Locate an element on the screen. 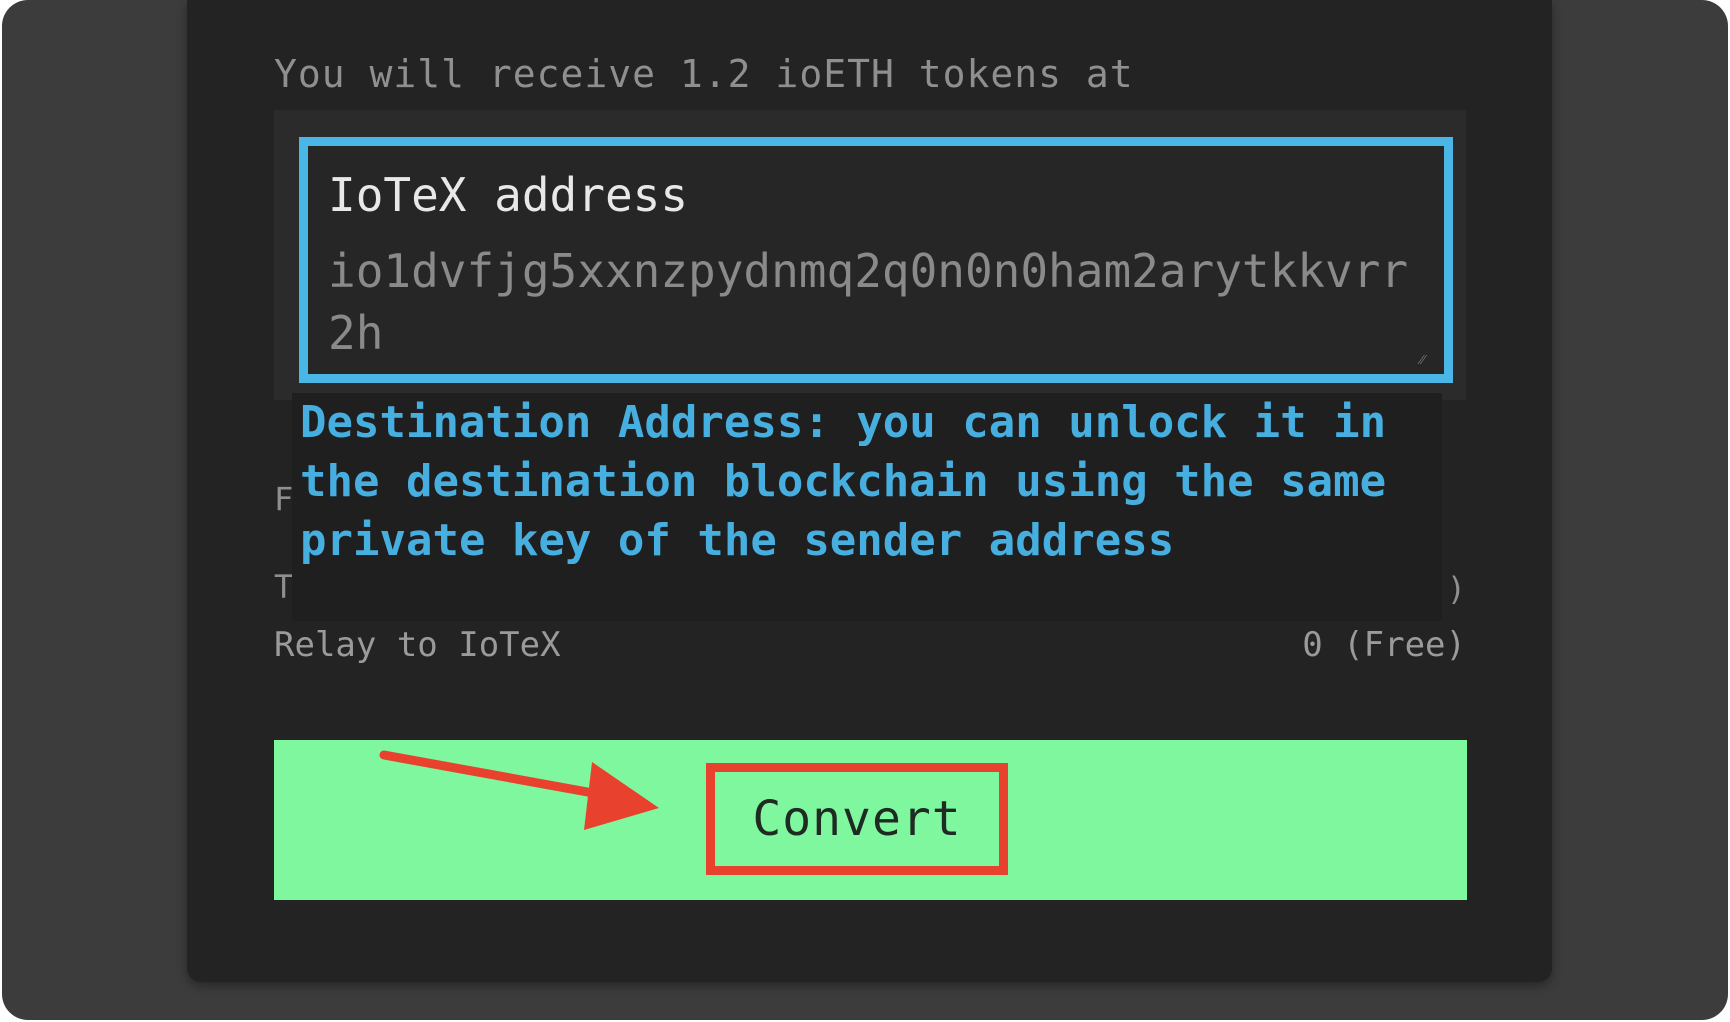 This screenshot has height=1022, width=1730. convert-button: Convert is located at coordinates (857, 819).